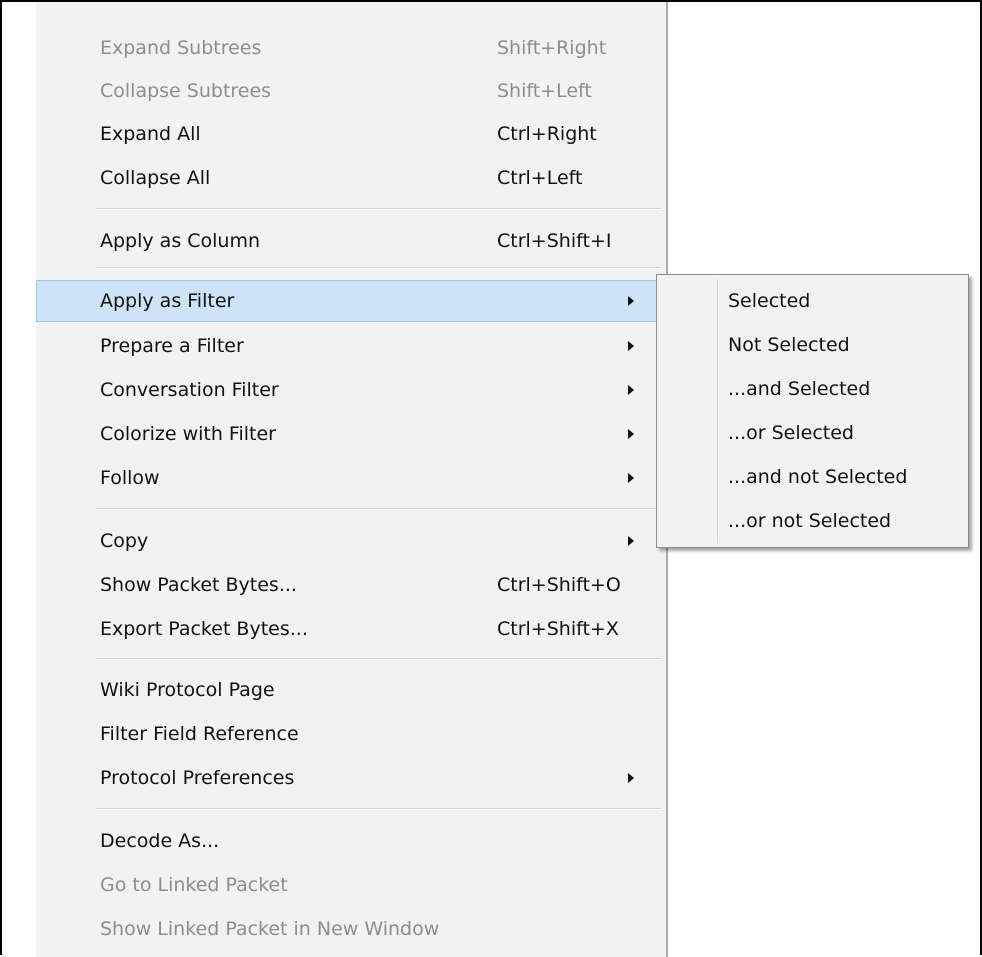 The image size is (982, 957). What do you see at coordinates (547, 134) in the screenshot?
I see `menu-item-shortcut: Ctrl+Right` at bounding box center [547, 134].